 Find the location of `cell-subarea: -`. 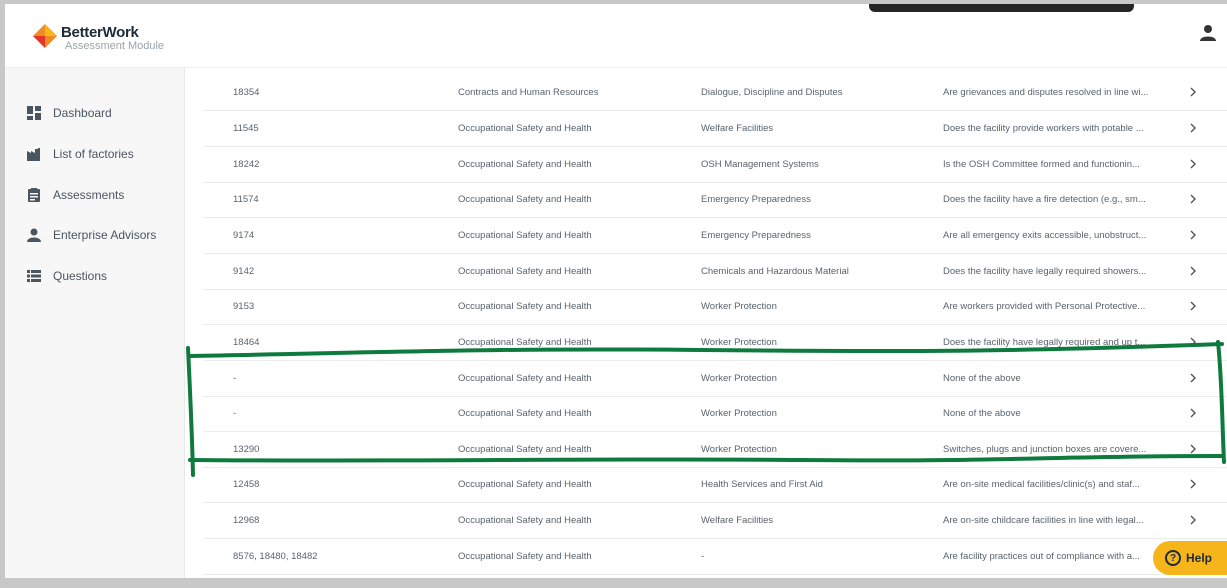

cell-subarea: - is located at coordinates (703, 556).